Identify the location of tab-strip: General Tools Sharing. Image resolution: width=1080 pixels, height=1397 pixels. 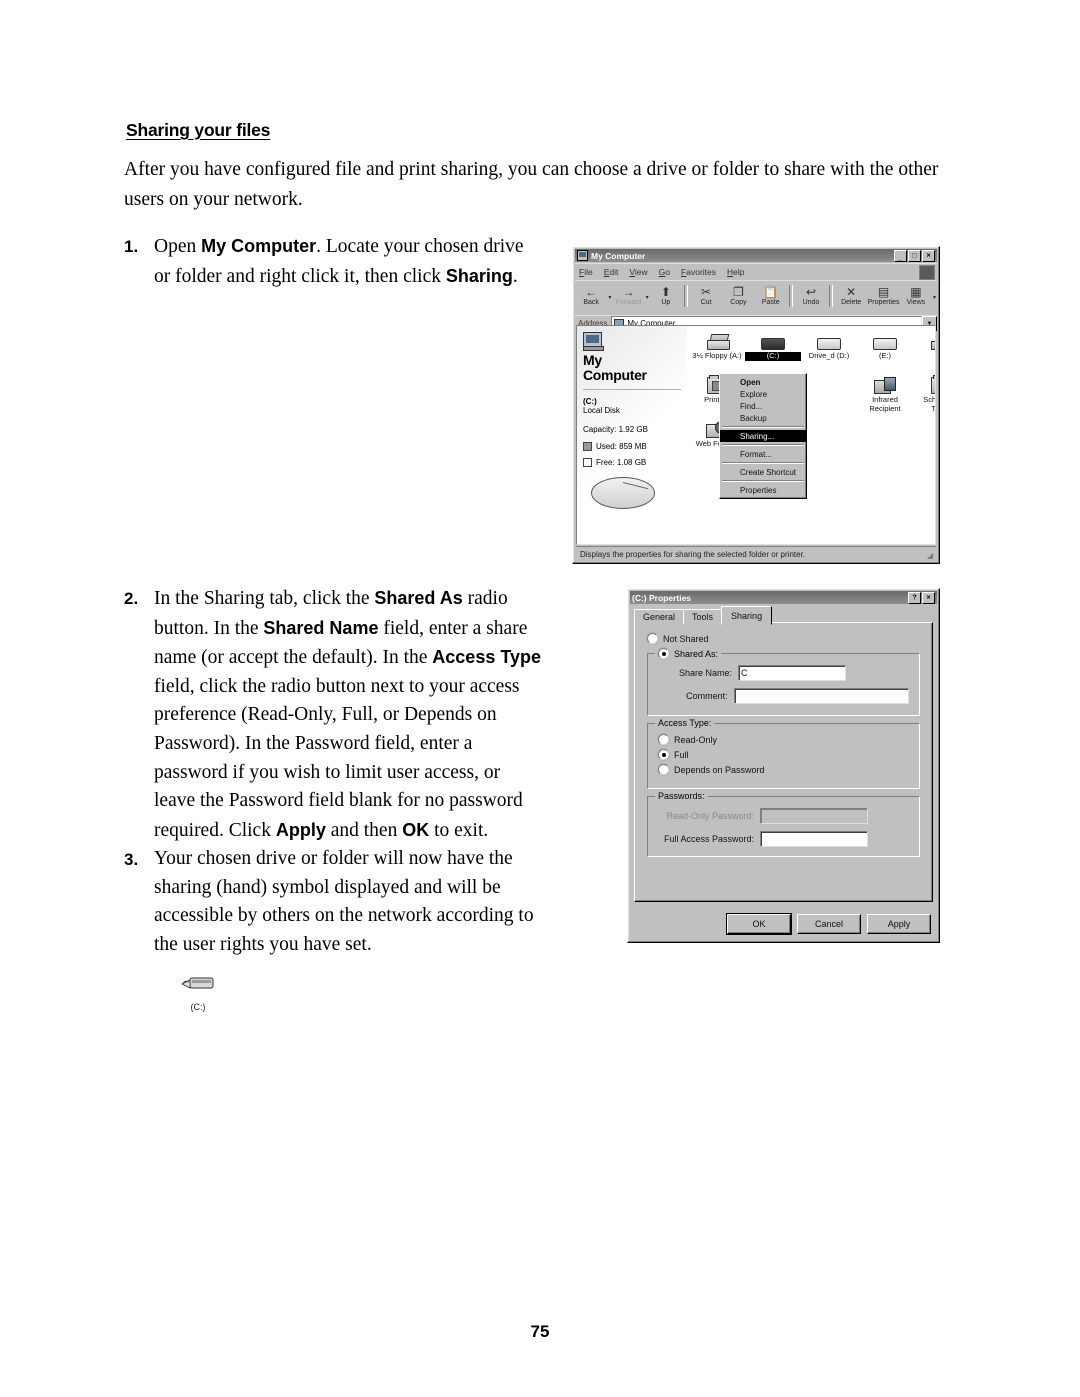
(703, 615).